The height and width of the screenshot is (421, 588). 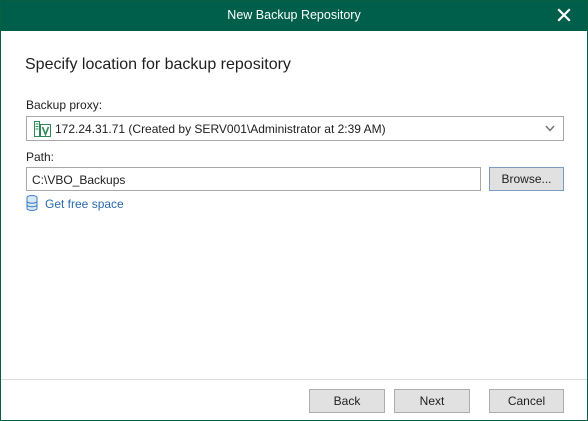 I want to click on window-title: New Backup Repository, so click(x=294, y=15).